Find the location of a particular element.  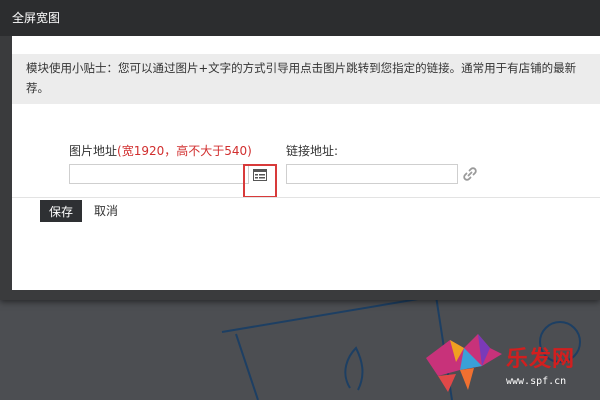

form-divider is located at coordinates (306, 197).